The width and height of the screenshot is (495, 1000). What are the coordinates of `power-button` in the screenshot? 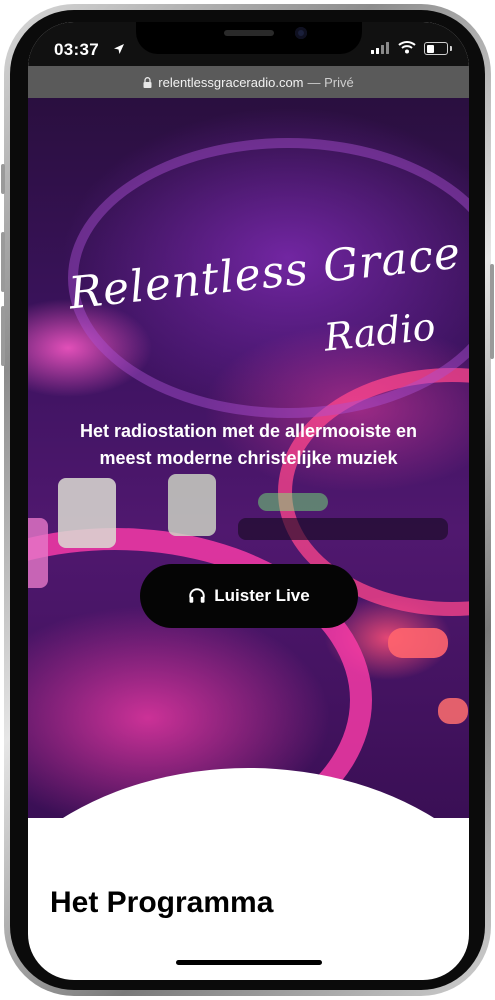 It's located at (492, 311).